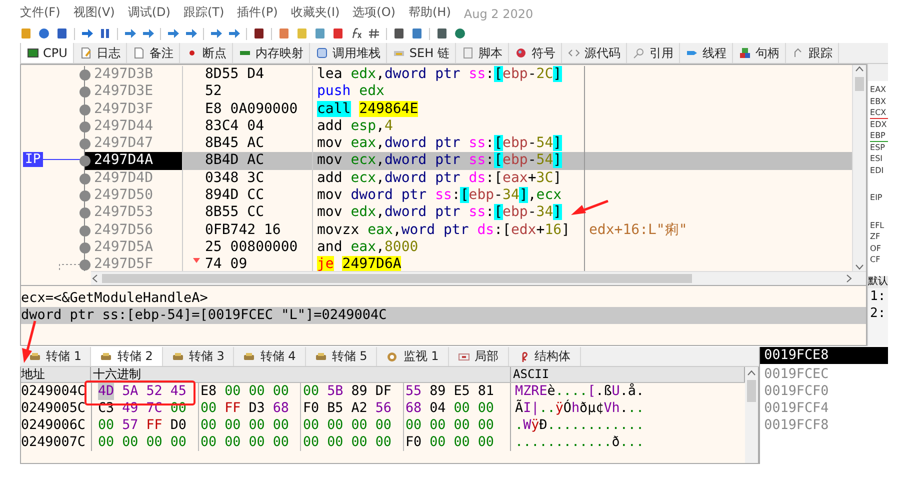 The image size is (918, 487). Describe the element at coordinates (243, 230) in the screenshot. I see `instruction-bytes: 0FB742 16` at that location.